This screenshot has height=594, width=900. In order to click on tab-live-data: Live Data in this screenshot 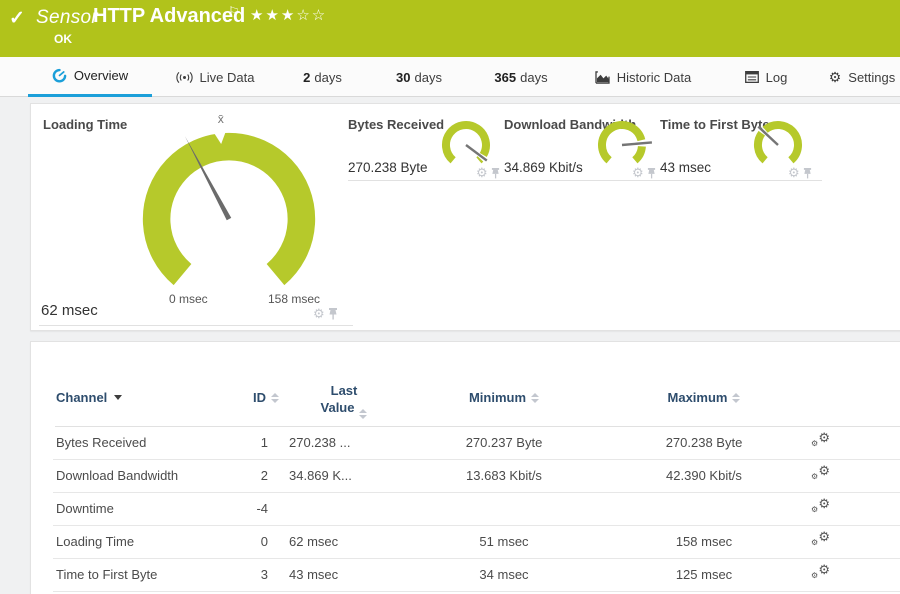, I will do `click(215, 77)`.